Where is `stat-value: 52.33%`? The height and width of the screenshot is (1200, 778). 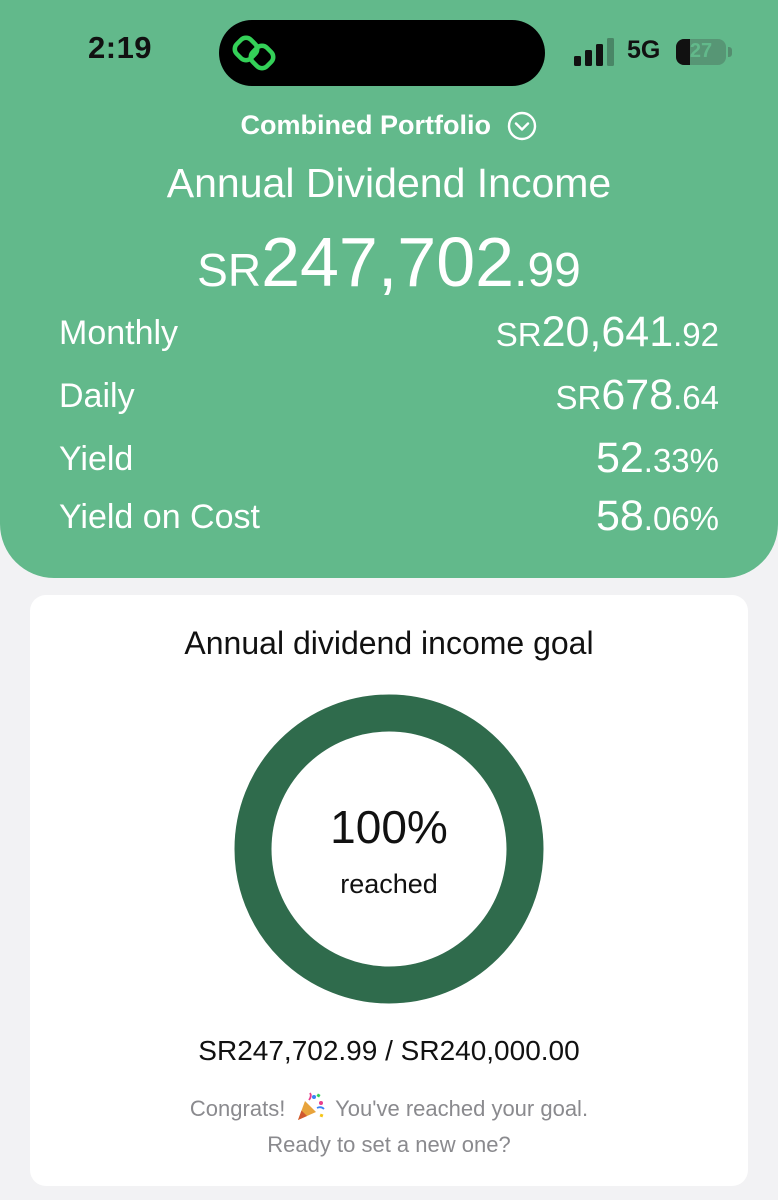 stat-value: 52.33% is located at coordinates (657, 458).